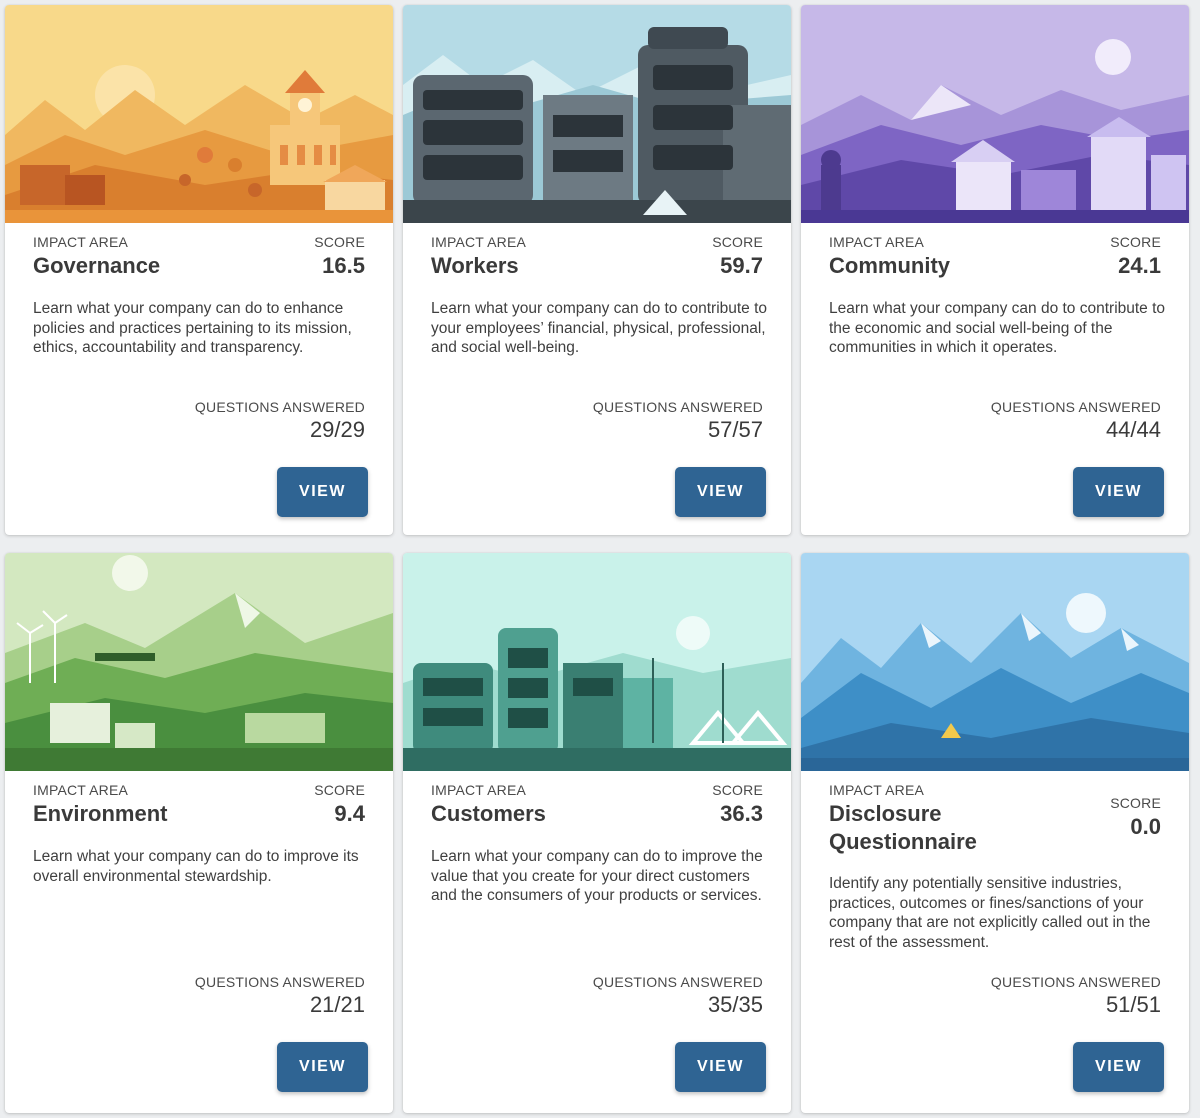 This screenshot has height=1118, width=1200. What do you see at coordinates (1133, 429) in the screenshot?
I see `questions-answered-value: 44/44` at bounding box center [1133, 429].